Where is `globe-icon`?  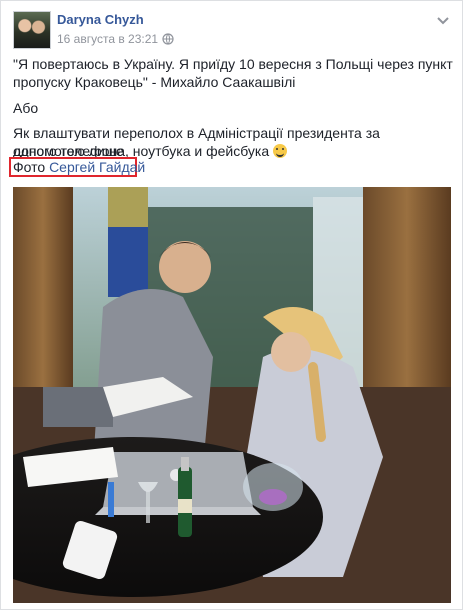 globe-icon is located at coordinates (168, 39).